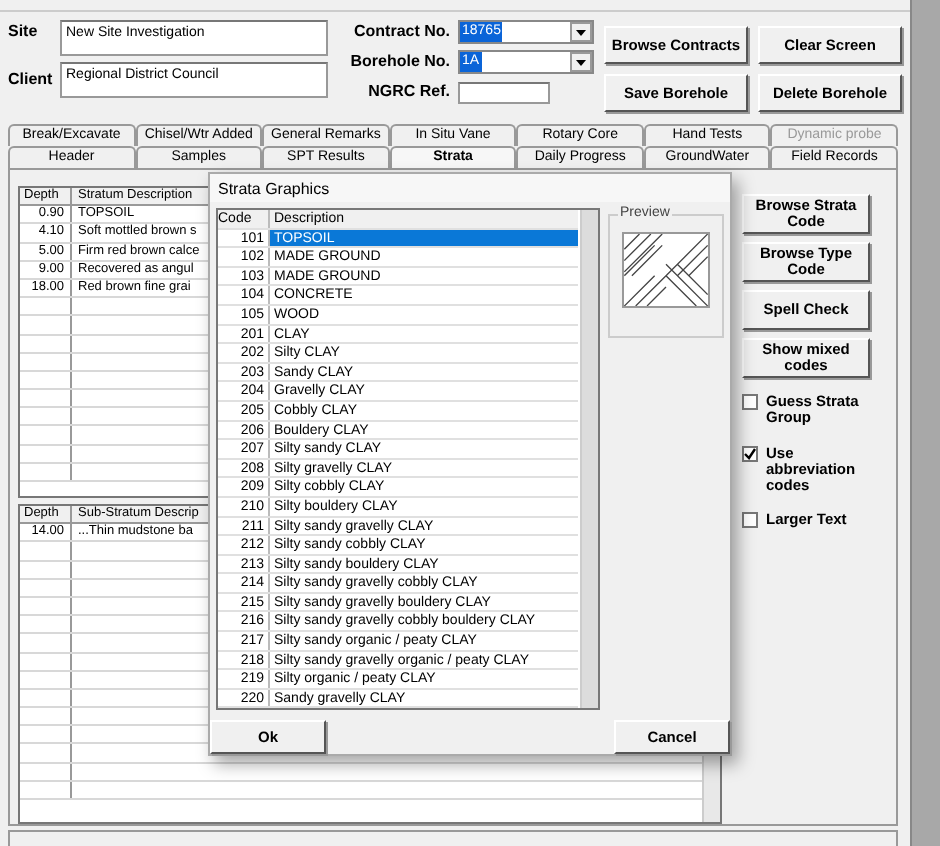 This screenshot has height=846, width=940. Describe the element at coordinates (24, 32) in the screenshot. I see `field-label: Site` at that location.